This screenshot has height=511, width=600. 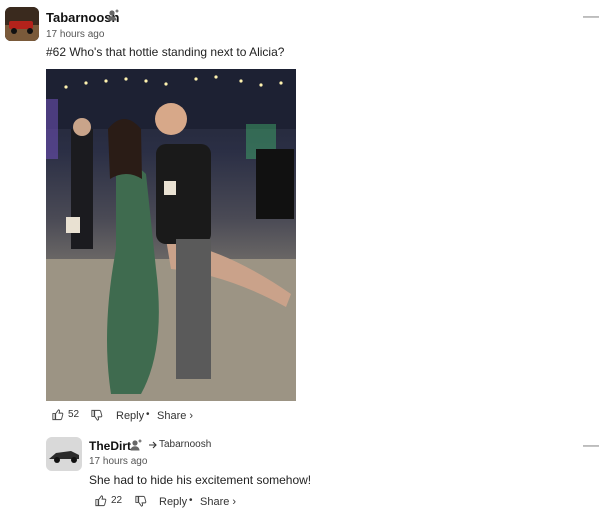 I want to click on like-count: 52, so click(x=74, y=414).